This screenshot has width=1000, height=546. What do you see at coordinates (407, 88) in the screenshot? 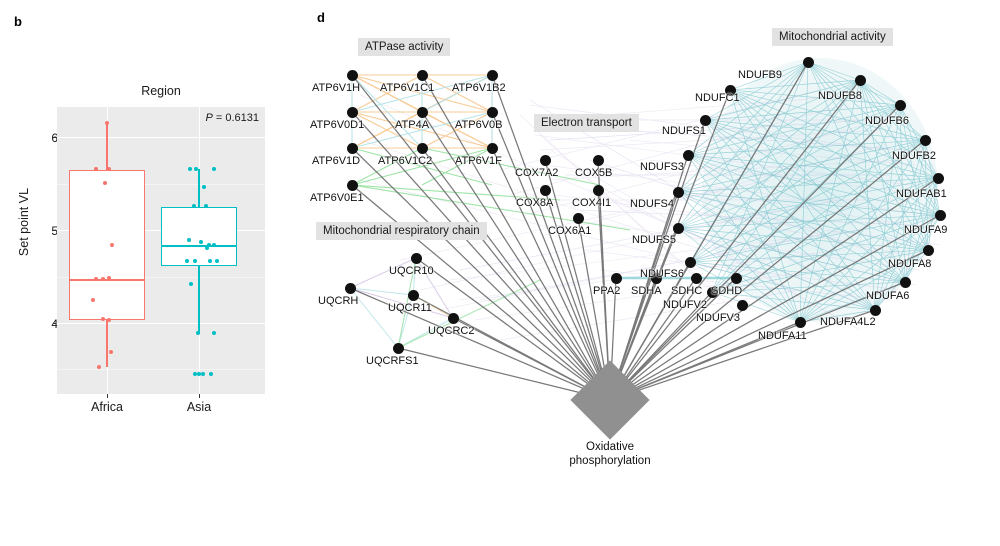
I see `node-label-ATP6V1C1: ATP6V1C1` at bounding box center [407, 88].